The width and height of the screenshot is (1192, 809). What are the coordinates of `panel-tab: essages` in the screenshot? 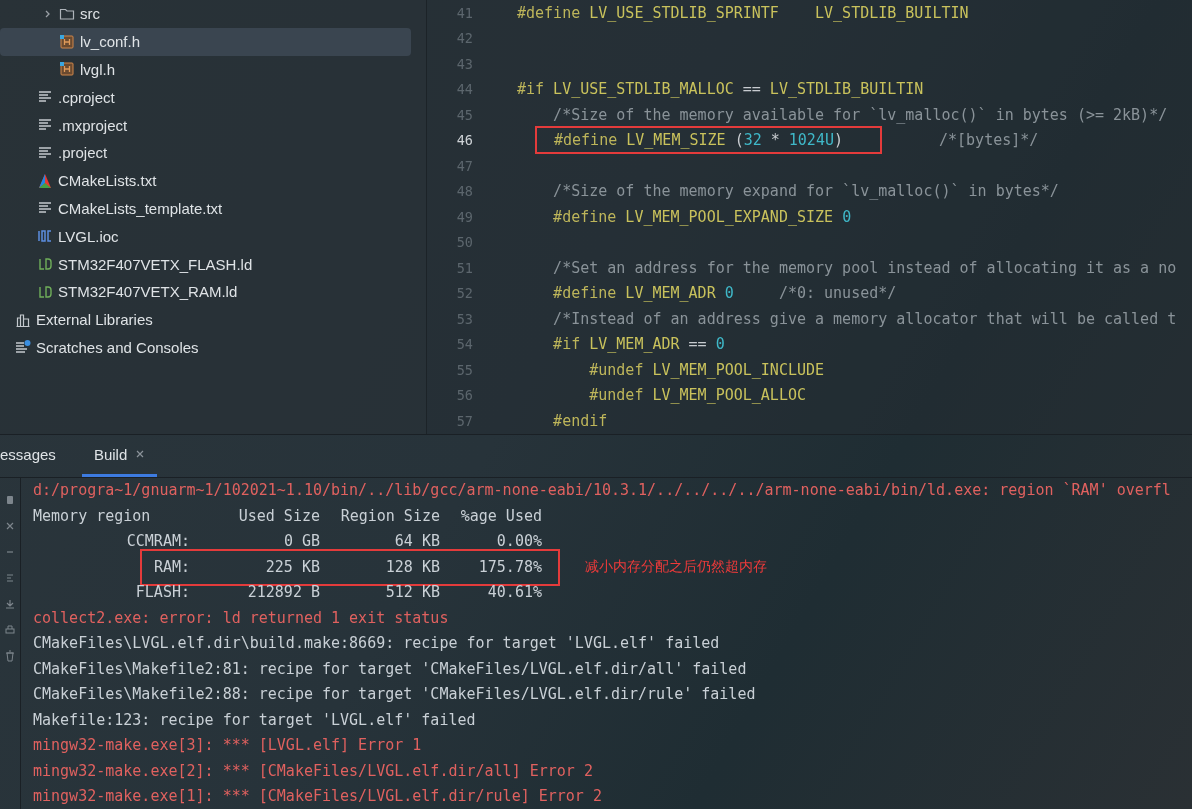 It's located at (41, 455).